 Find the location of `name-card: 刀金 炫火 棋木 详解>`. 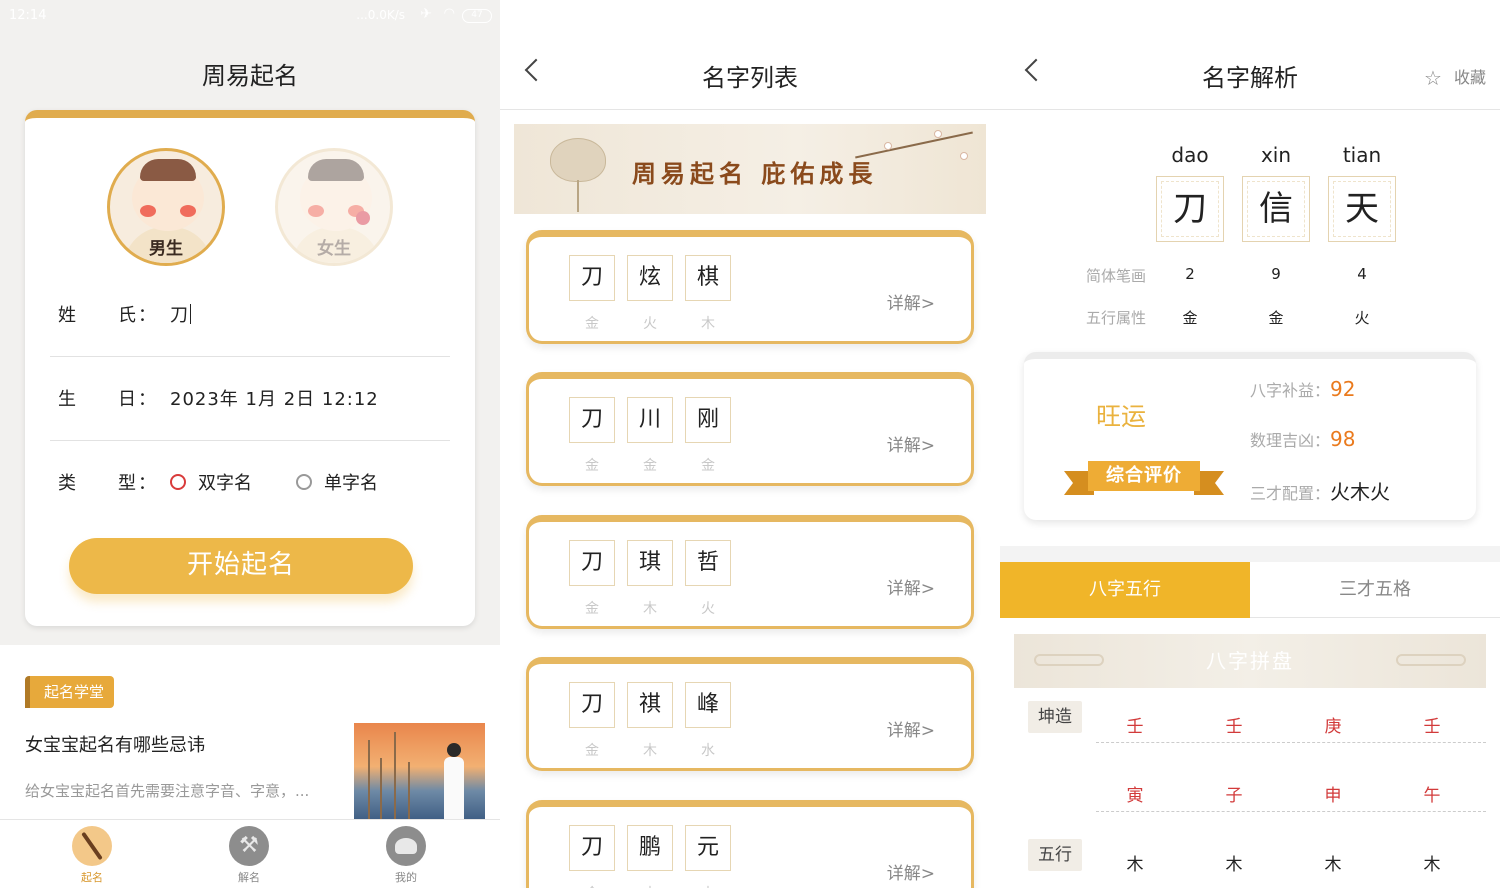

name-card: 刀金 炫火 棋木 详解> is located at coordinates (750, 287).